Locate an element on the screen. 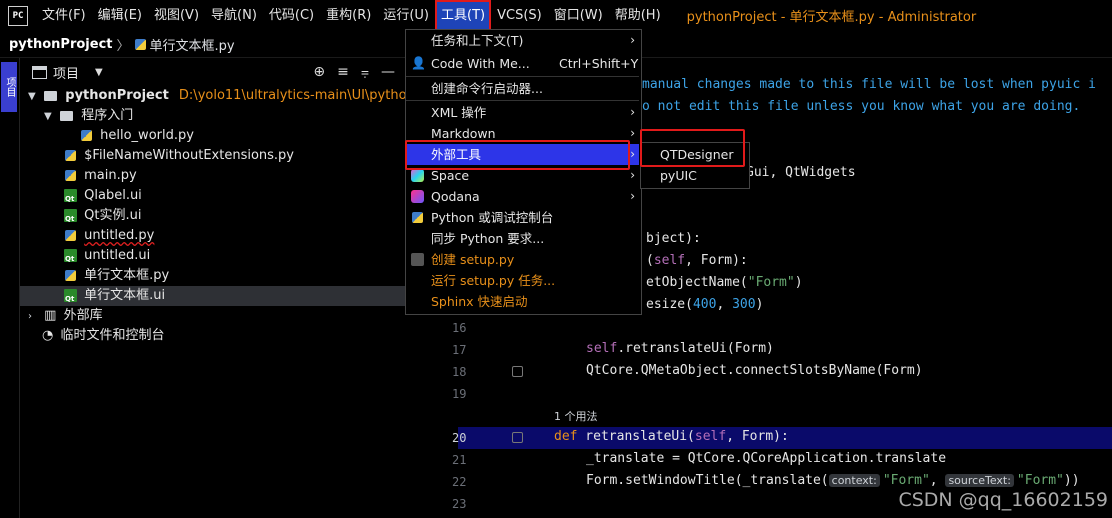 The image size is (1112, 518). window-title: pythonProject - 单行文本框.py - Administrator is located at coordinates (831, 17).